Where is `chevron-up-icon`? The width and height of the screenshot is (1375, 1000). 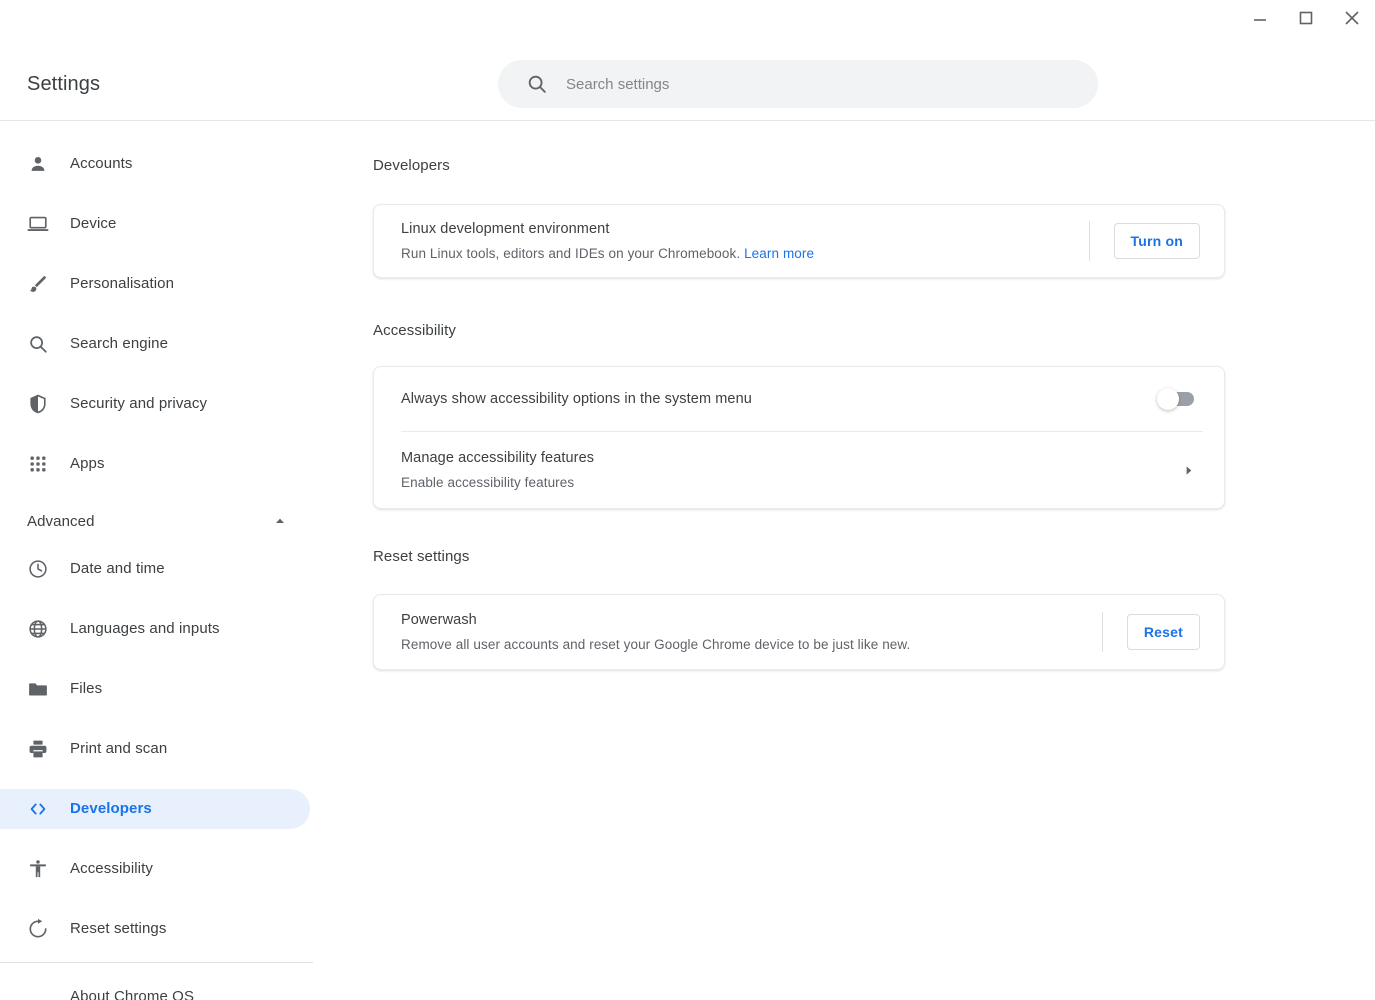
chevron-up-icon is located at coordinates (280, 521).